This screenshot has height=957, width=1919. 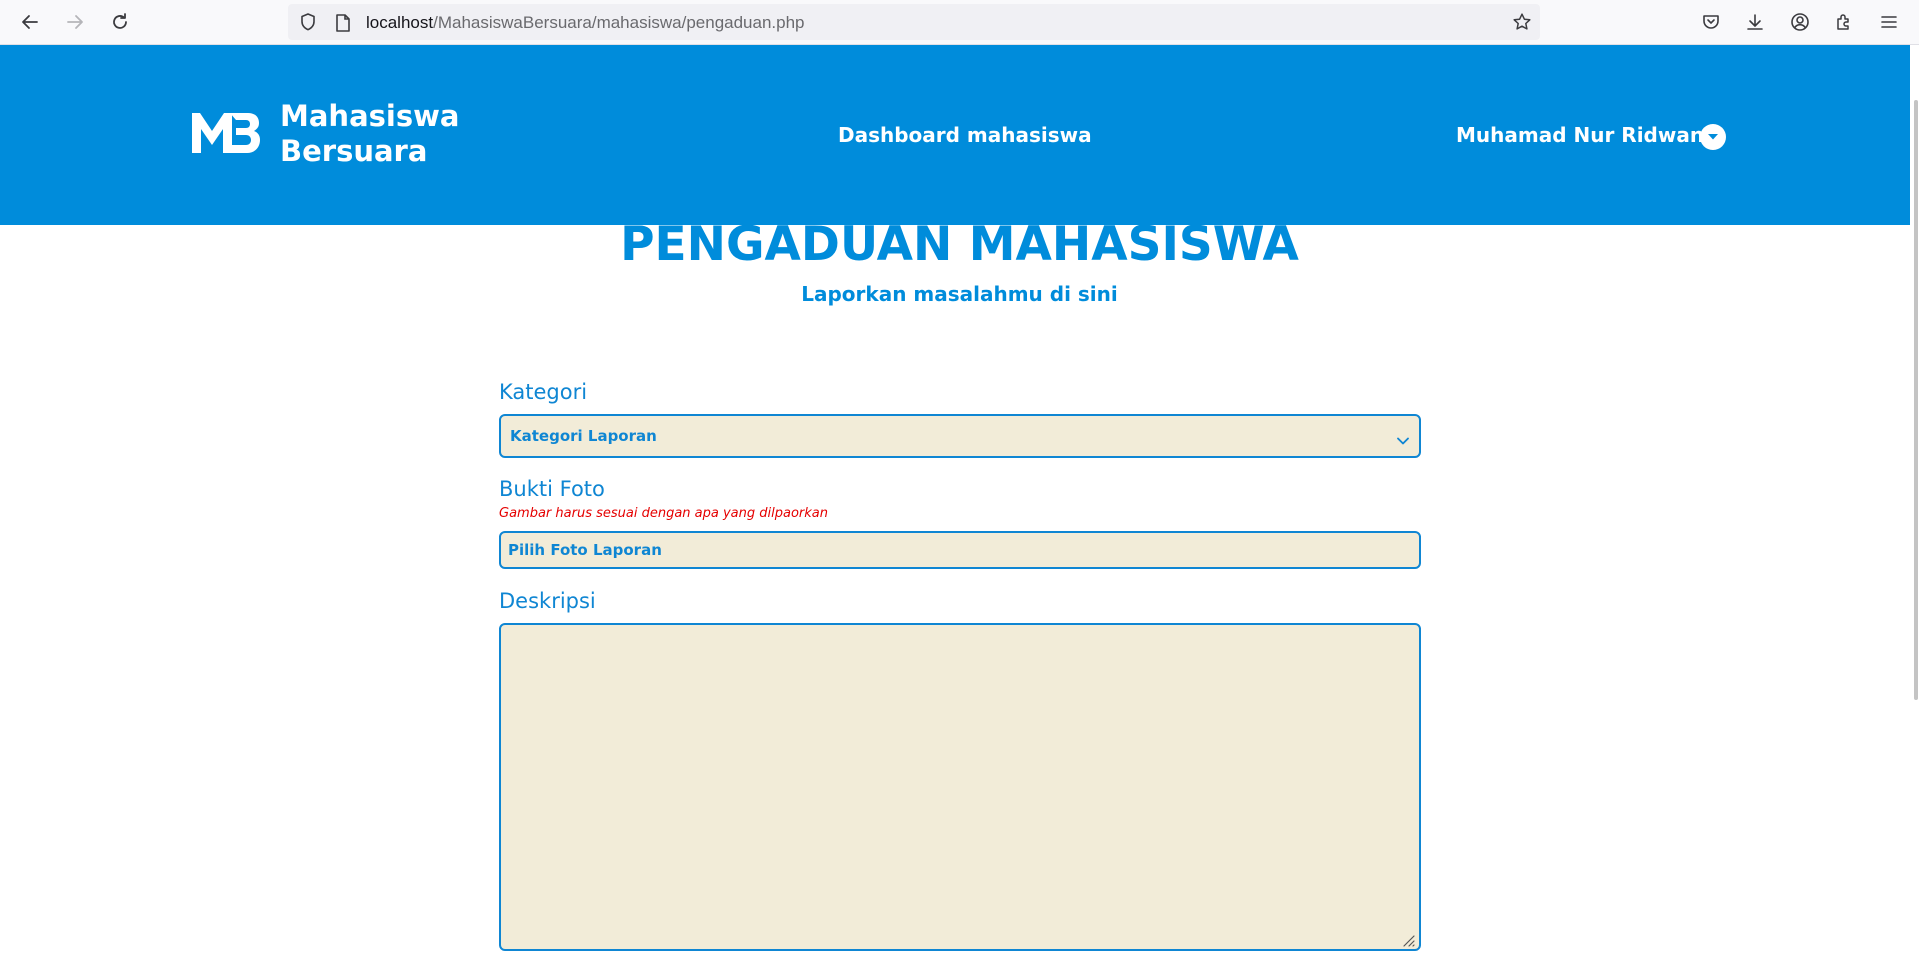 What do you see at coordinates (959, 294) in the screenshot?
I see `page-subtitle: Laporkan masalahmu di sini` at bounding box center [959, 294].